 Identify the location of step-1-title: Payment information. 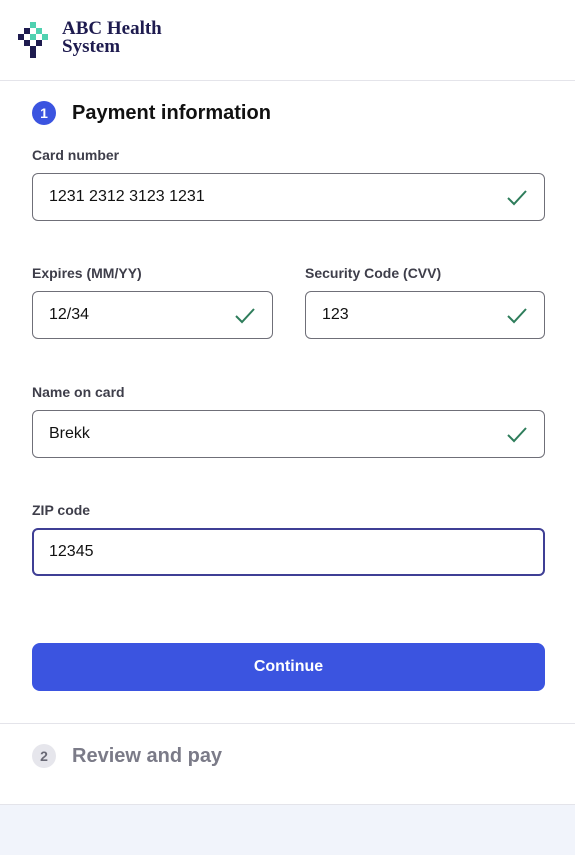
(171, 113).